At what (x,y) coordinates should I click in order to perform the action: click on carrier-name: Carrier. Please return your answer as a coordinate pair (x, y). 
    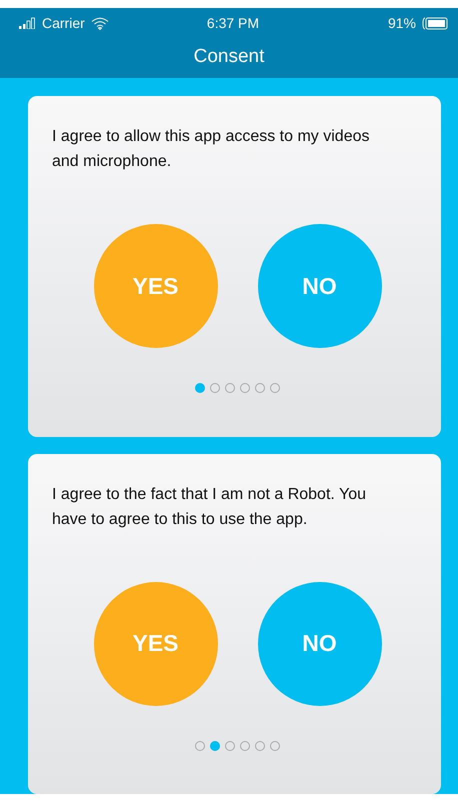
    Looking at the image, I should click on (63, 23).